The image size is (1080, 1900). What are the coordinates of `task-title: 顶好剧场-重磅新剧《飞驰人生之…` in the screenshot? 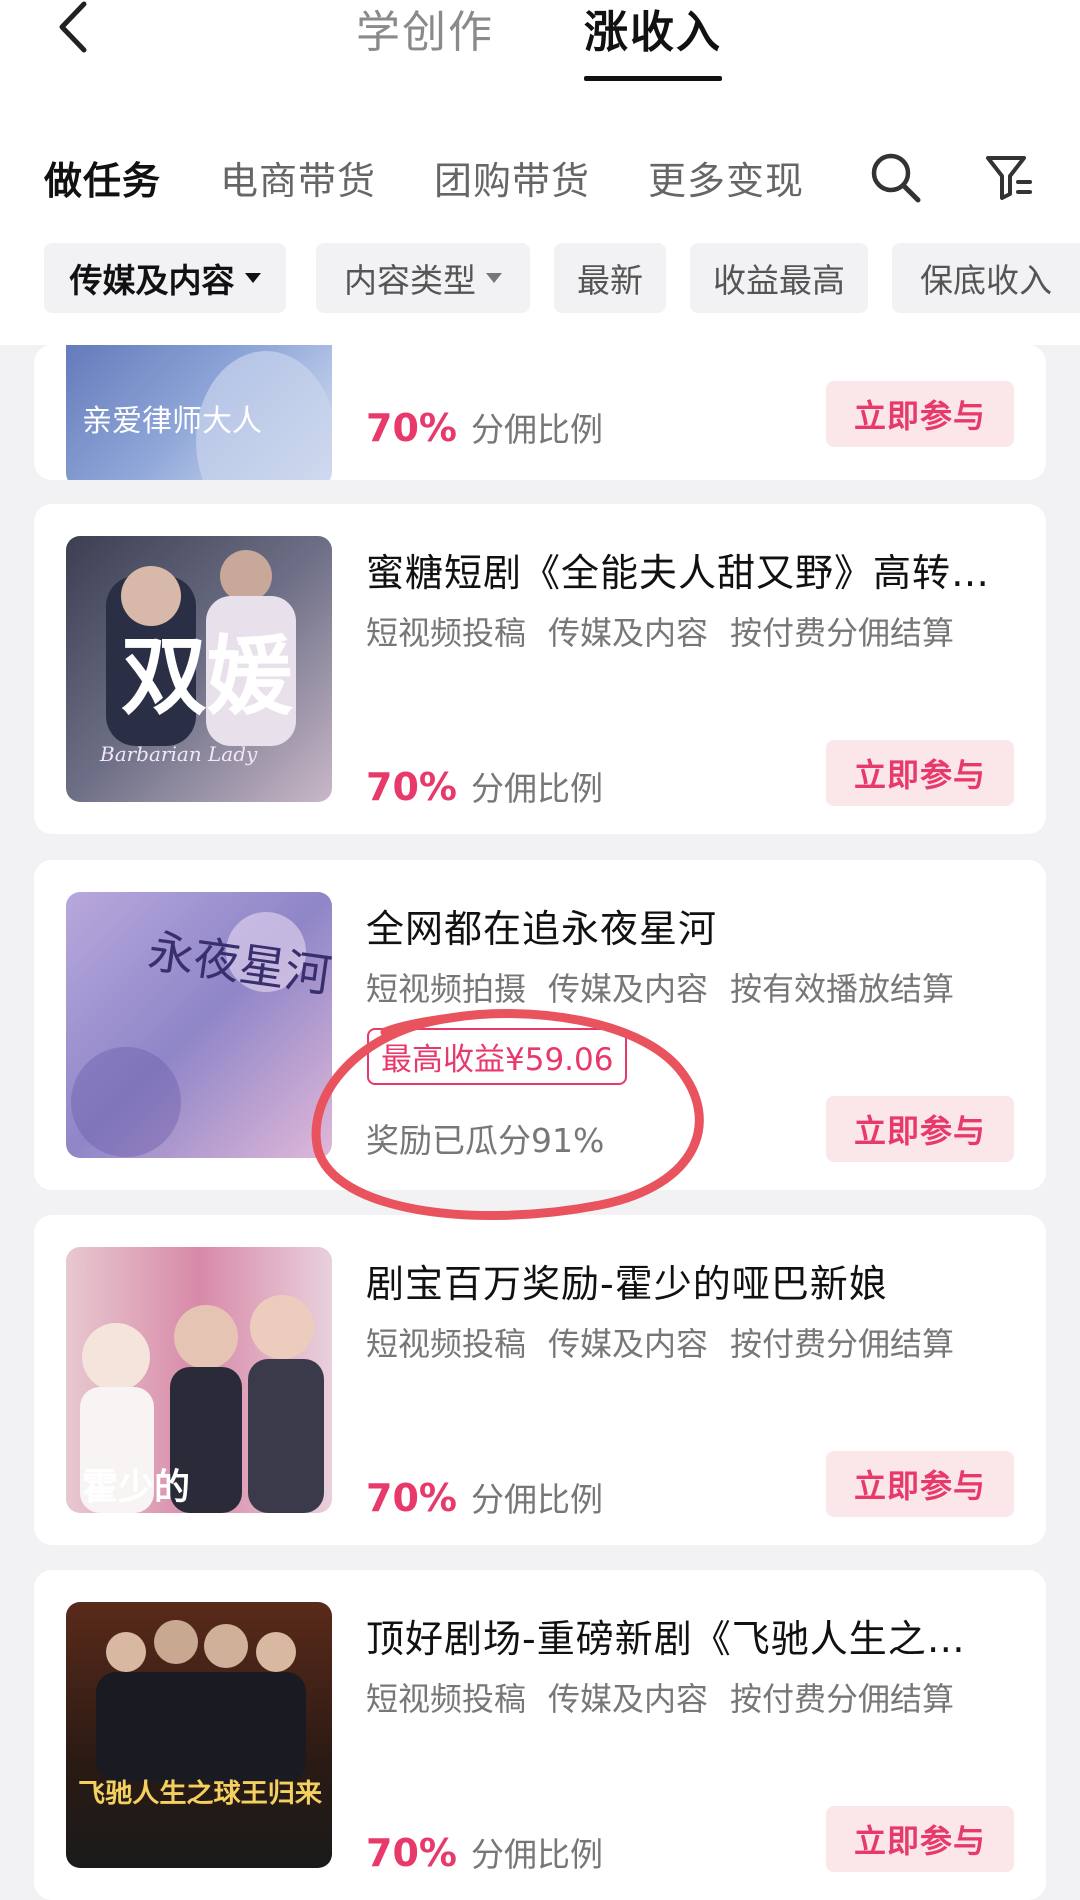 It's located at (666, 1639).